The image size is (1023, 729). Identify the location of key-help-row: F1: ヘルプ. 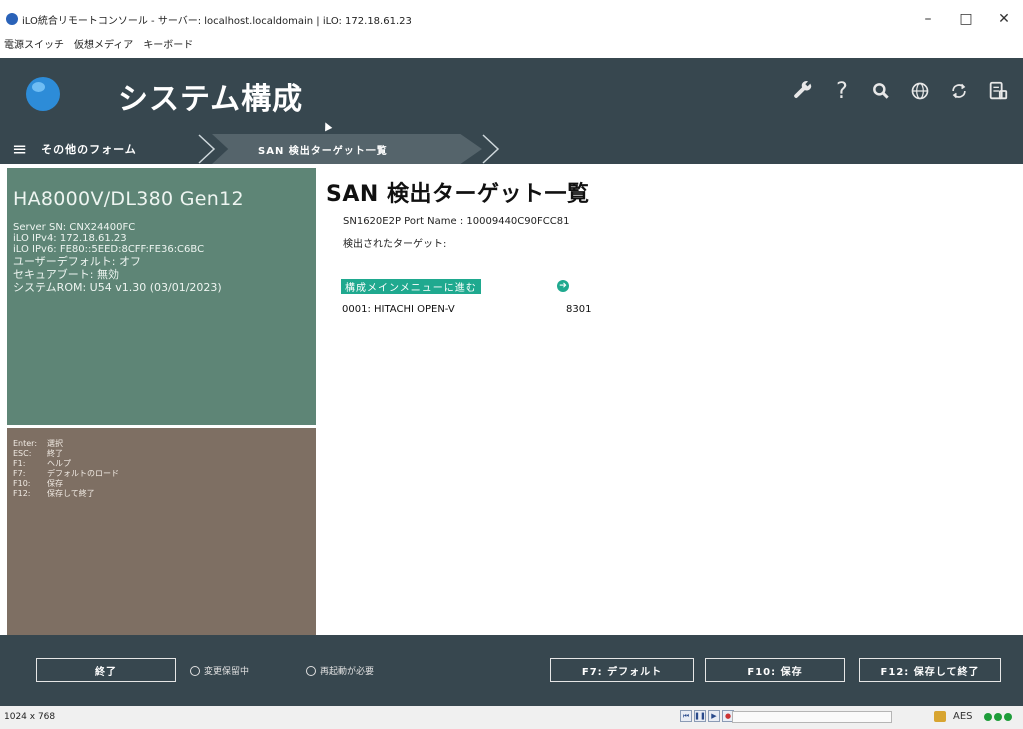
(164, 464).